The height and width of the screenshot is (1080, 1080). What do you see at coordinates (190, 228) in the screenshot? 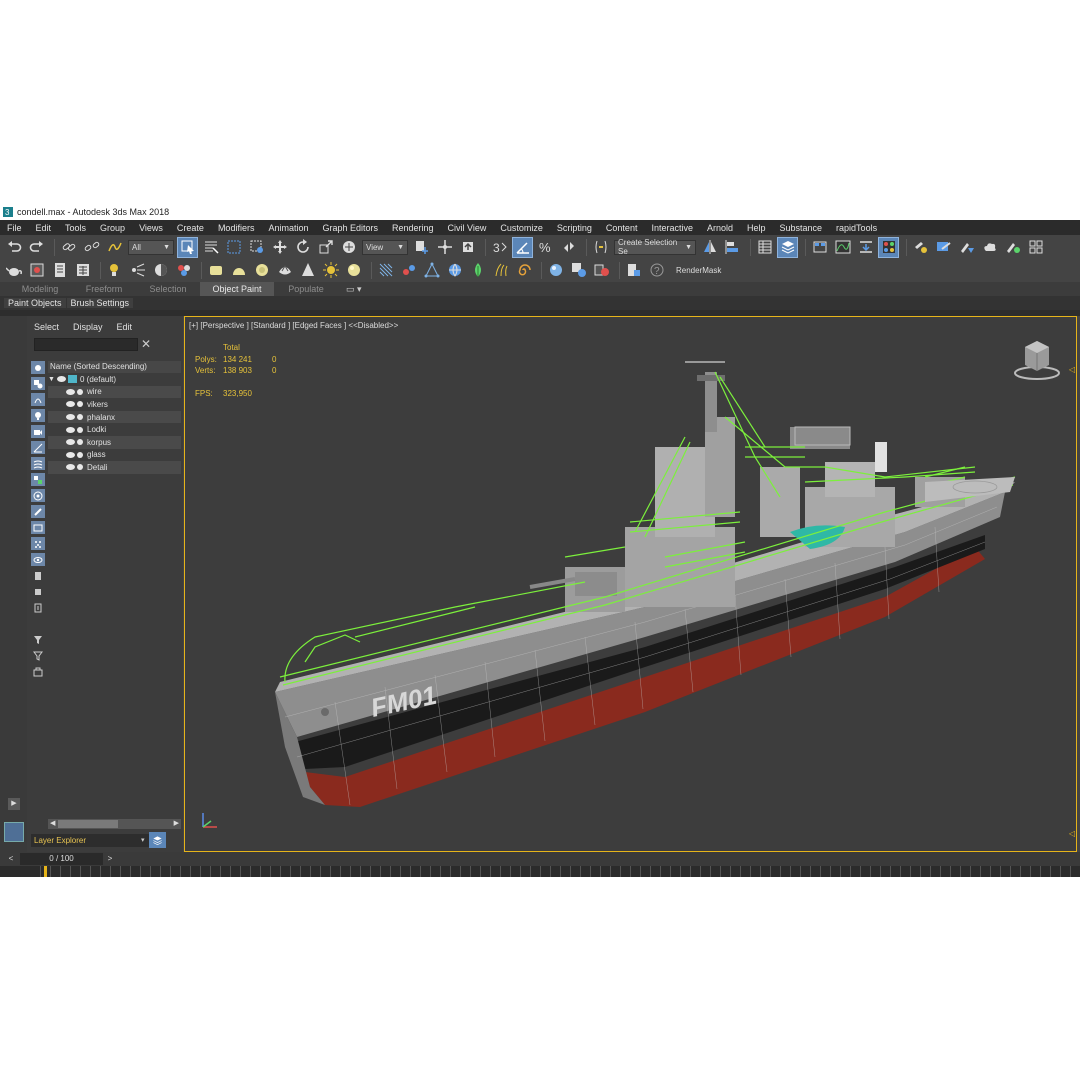
I see `menu-create: Create` at bounding box center [190, 228].